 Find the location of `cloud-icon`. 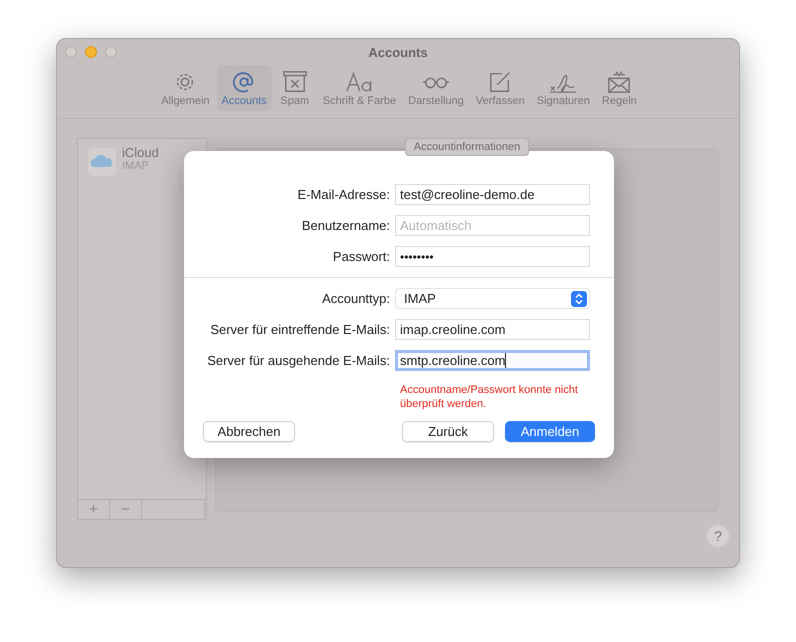

cloud-icon is located at coordinates (102, 162).